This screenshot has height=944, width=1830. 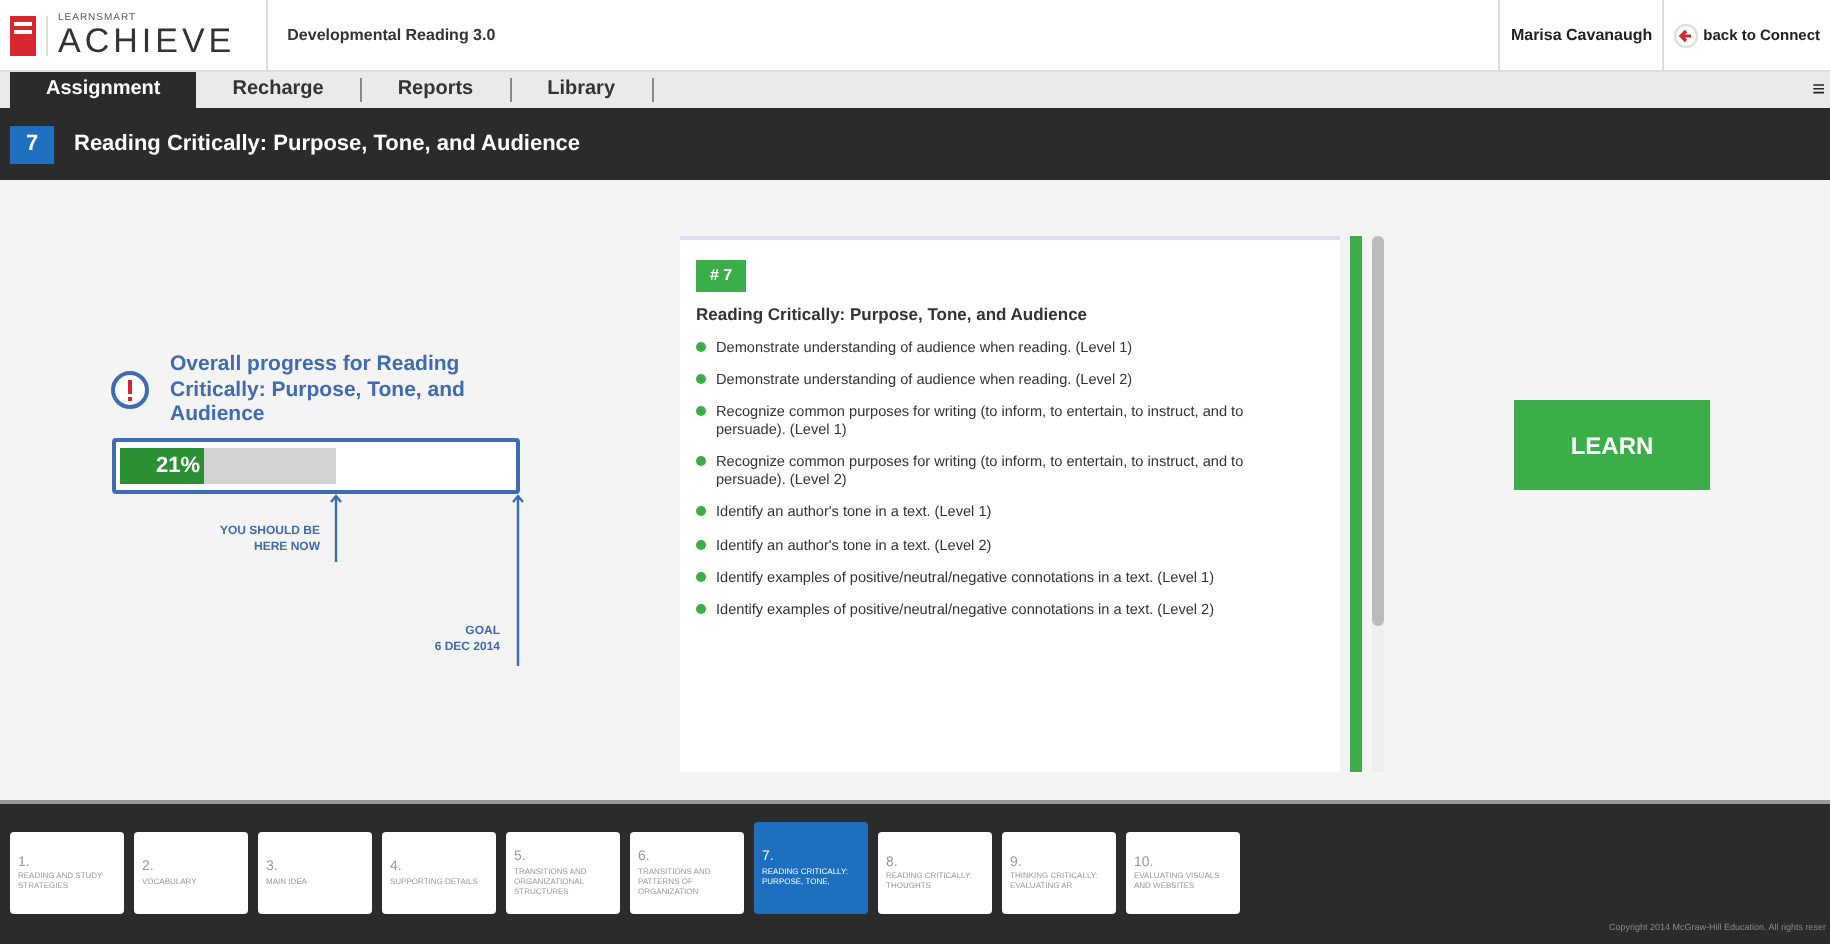 What do you see at coordinates (103, 90) in the screenshot?
I see `nav-tab: Assignment` at bounding box center [103, 90].